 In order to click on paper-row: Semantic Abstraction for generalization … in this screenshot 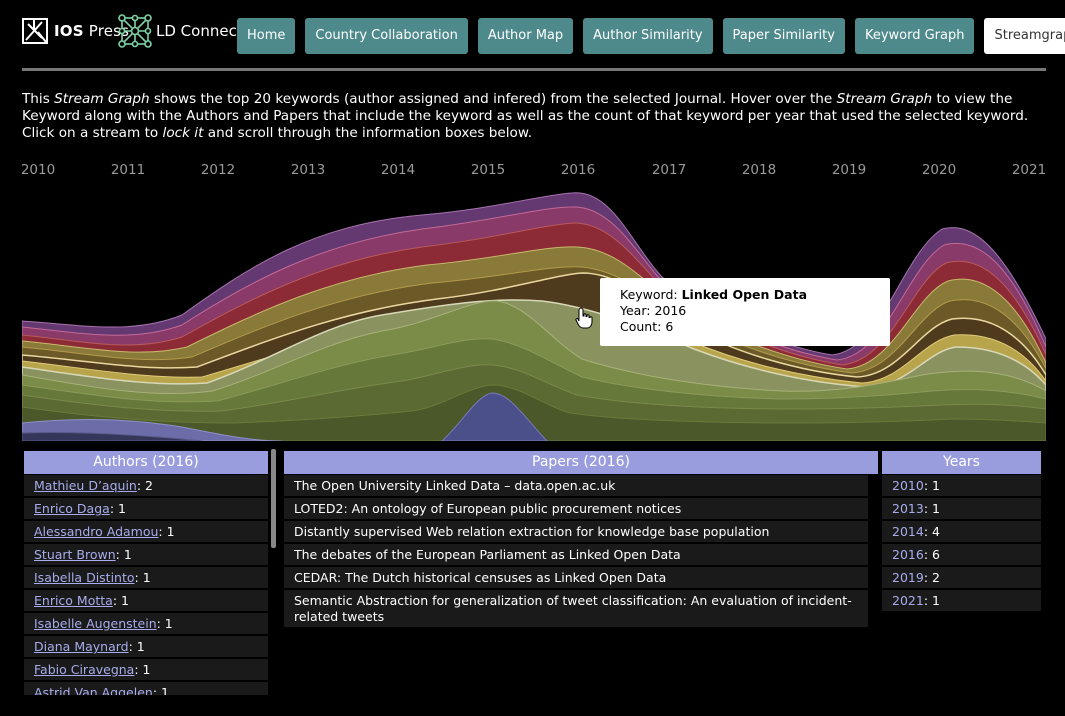, I will do `click(576, 609)`.